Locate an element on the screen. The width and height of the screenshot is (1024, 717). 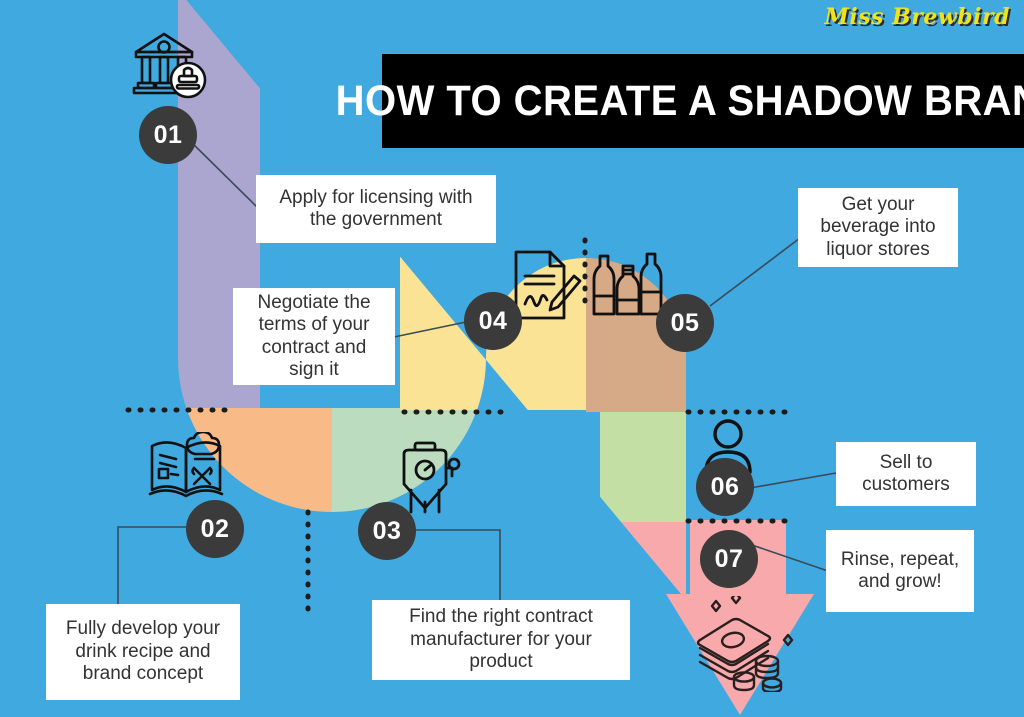
step-badge-07: 07 is located at coordinates (729, 559).